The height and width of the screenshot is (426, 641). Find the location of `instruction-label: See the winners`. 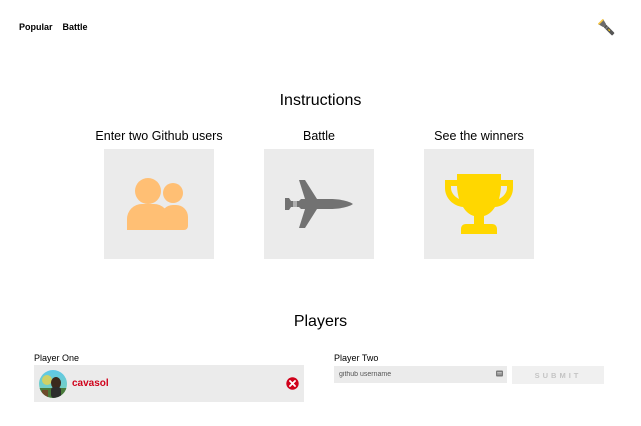

instruction-label: See the winners is located at coordinates (479, 136).